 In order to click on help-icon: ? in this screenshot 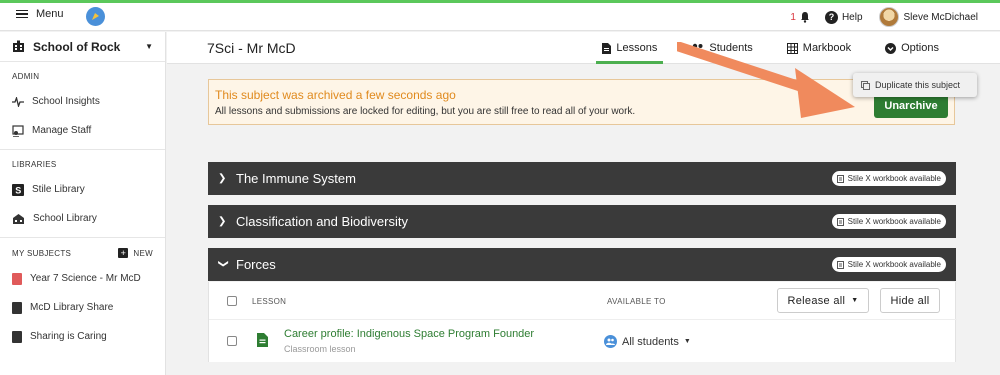, I will do `click(831, 17)`.